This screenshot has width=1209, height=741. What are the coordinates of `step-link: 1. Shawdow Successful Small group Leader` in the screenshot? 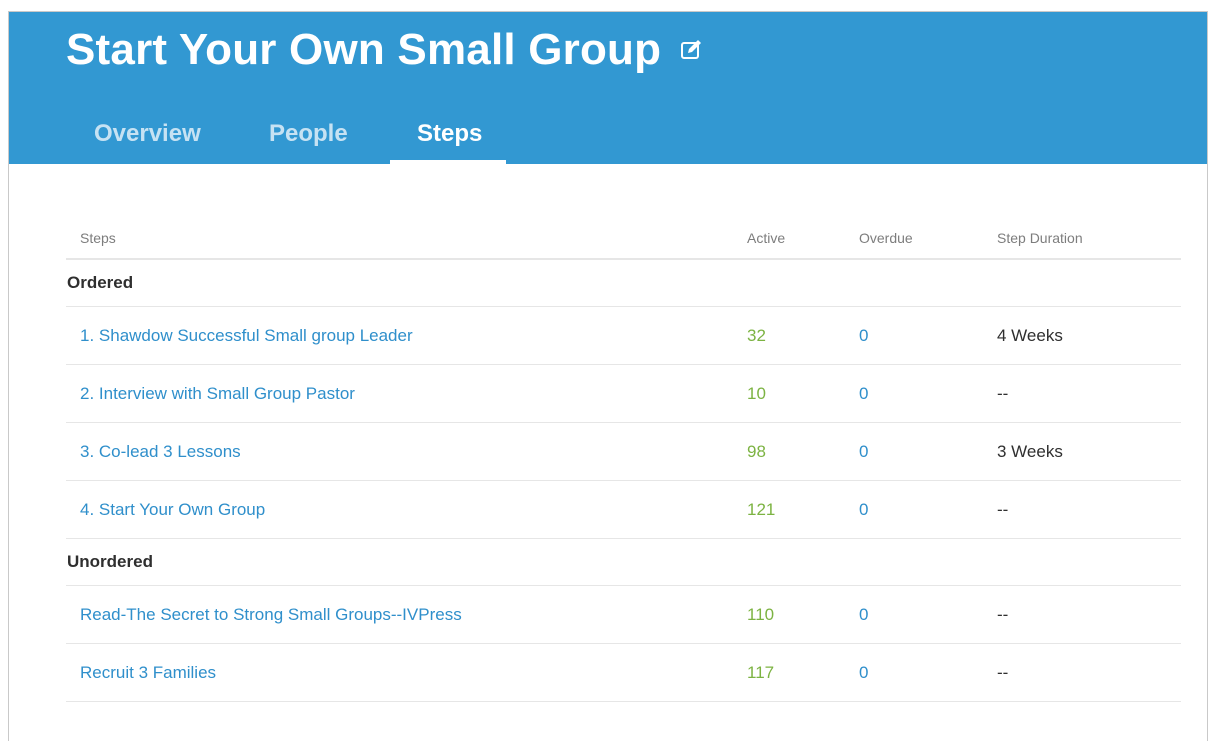 It's located at (246, 335).